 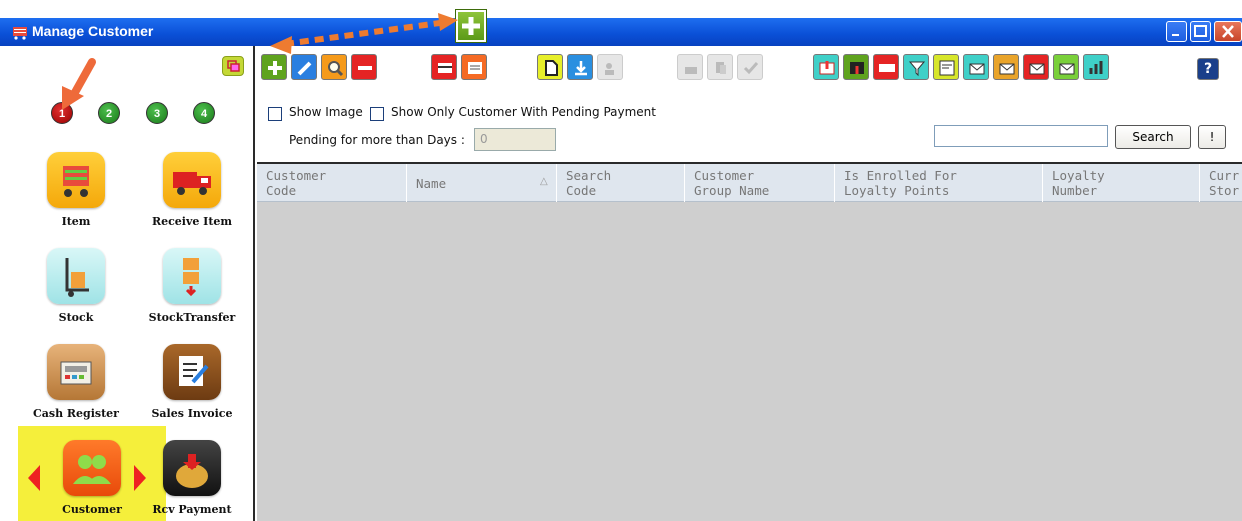 What do you see at coordinates (62, 113) in the screenshot?
I see `page-1-button: 1` at bounding box center [62, 113].